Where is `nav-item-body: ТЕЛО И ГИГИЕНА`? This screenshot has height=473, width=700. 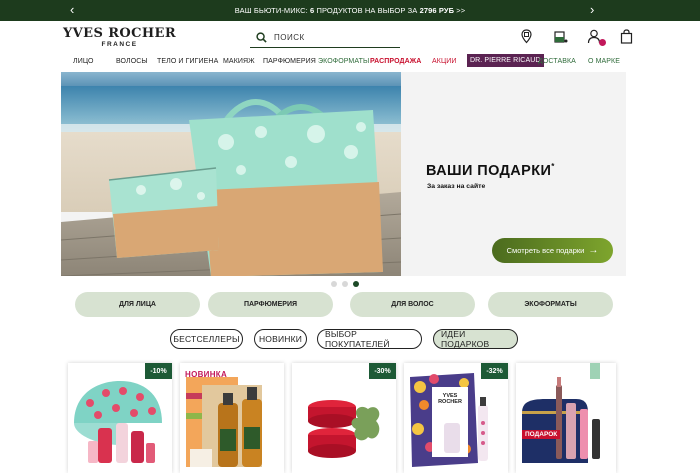
nav-item-body: ТЕЛО И ГИГИЕНА is located at coordinates (187, 61).